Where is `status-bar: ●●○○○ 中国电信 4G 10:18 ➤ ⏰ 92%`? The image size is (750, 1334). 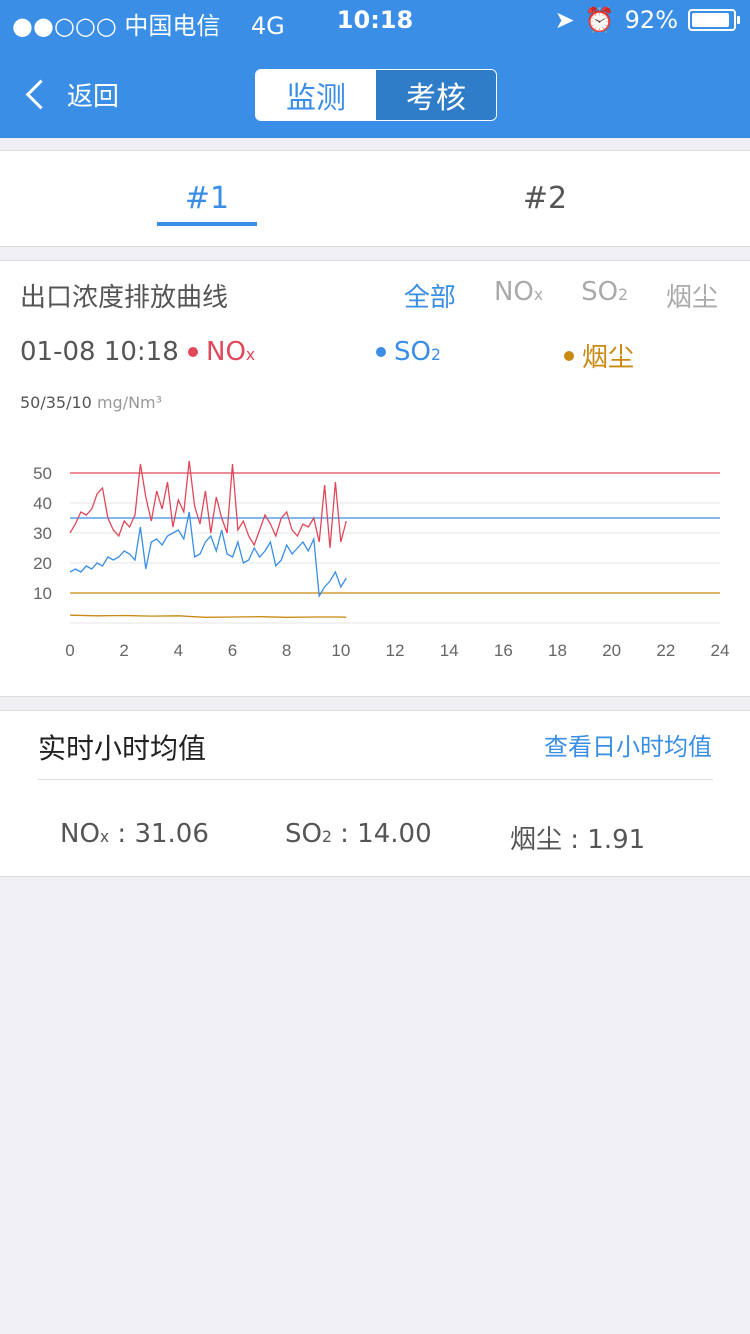
status-bar: ●●○○○ 中国电信 4G 10:18 ➤ ⏰ 92% is located at coordinates (375, 20).